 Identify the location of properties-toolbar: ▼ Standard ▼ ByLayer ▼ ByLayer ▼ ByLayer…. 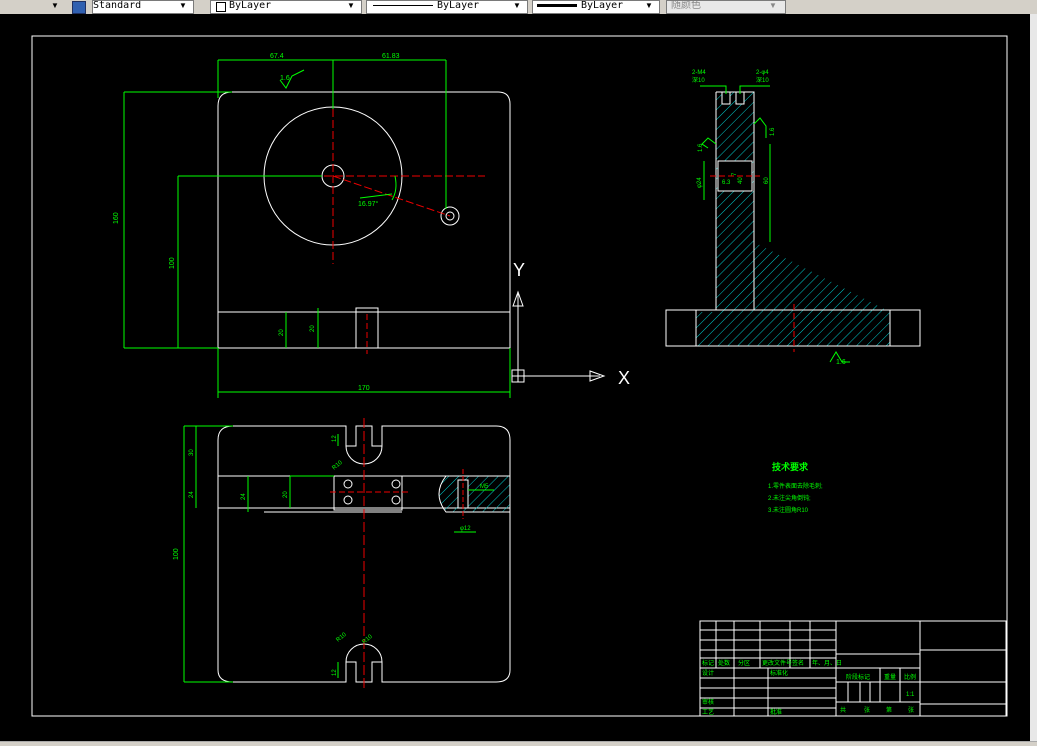
(518, 7).